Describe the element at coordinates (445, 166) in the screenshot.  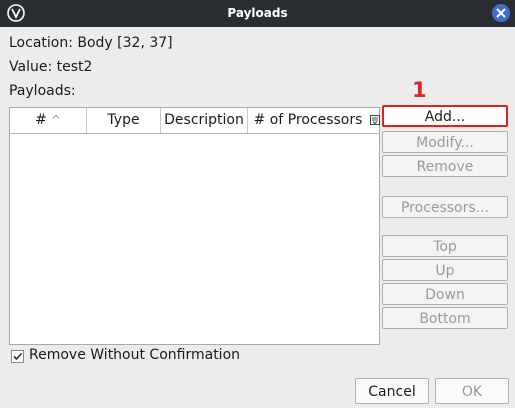
I see `remove-button: Remove` at that location.